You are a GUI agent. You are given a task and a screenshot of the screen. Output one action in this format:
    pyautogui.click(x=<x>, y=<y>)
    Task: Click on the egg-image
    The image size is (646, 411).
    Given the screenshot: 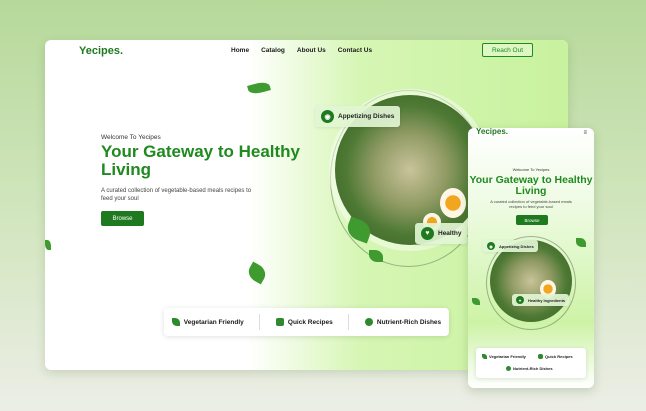 What is the action you would take?
    pyautogui.click(x=453, y=203)
    